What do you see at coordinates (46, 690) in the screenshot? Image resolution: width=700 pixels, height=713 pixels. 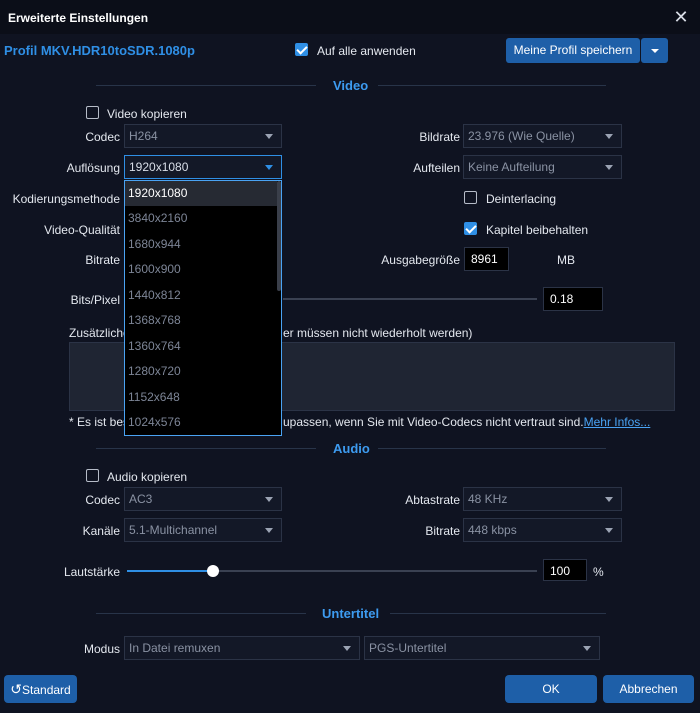 I see `default-button-label: Standard` at bounding box center [46, 690].